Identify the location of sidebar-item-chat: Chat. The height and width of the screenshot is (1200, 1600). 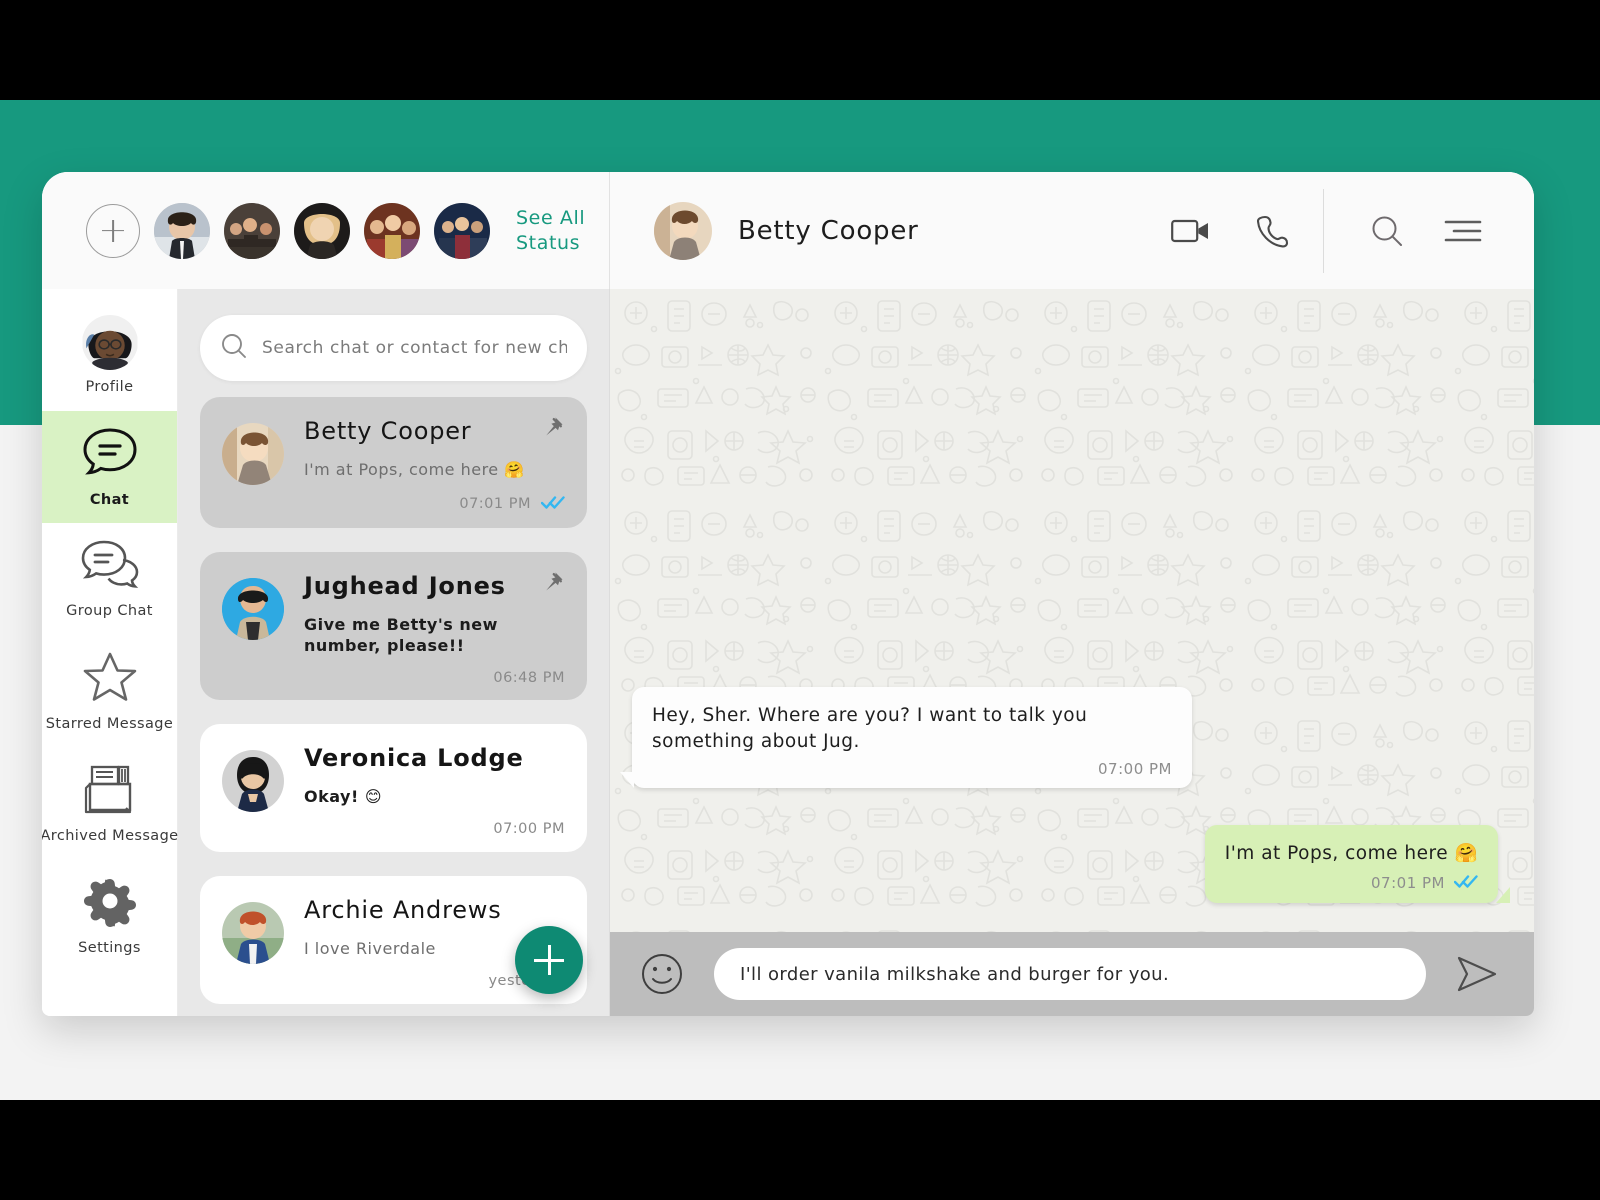
(109, 467).